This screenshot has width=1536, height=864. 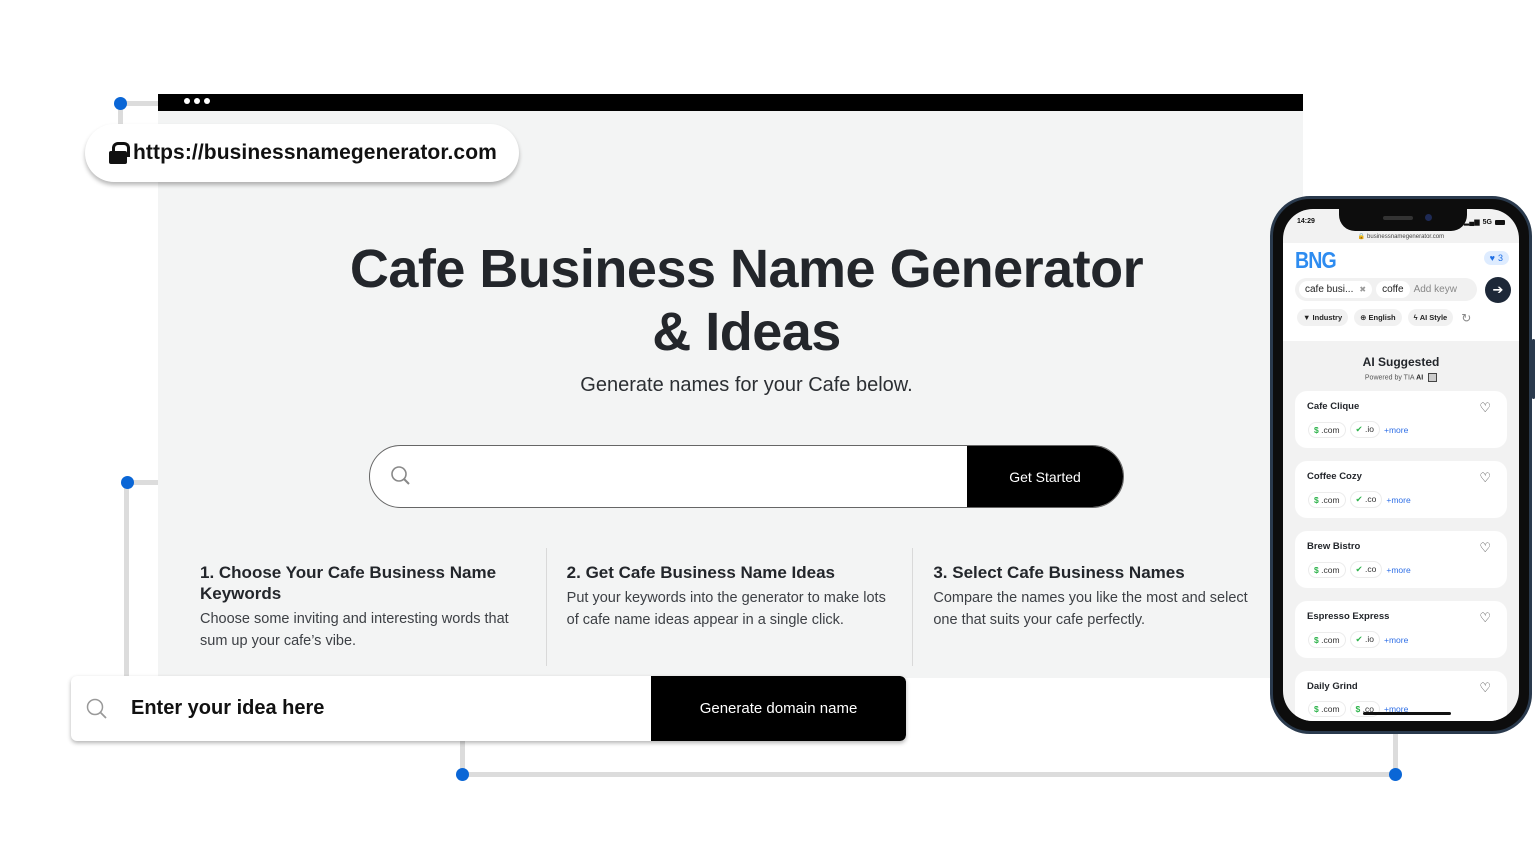 I want to click on network-label: 5G, so click(x=1487, y=222).